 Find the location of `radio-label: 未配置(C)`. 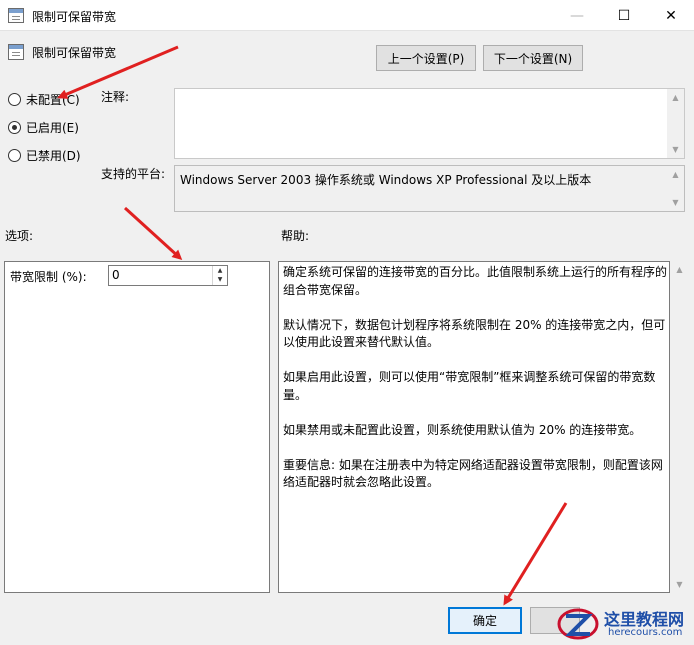

radio-label: 未配置(C) is located at coordinates (53, 100).